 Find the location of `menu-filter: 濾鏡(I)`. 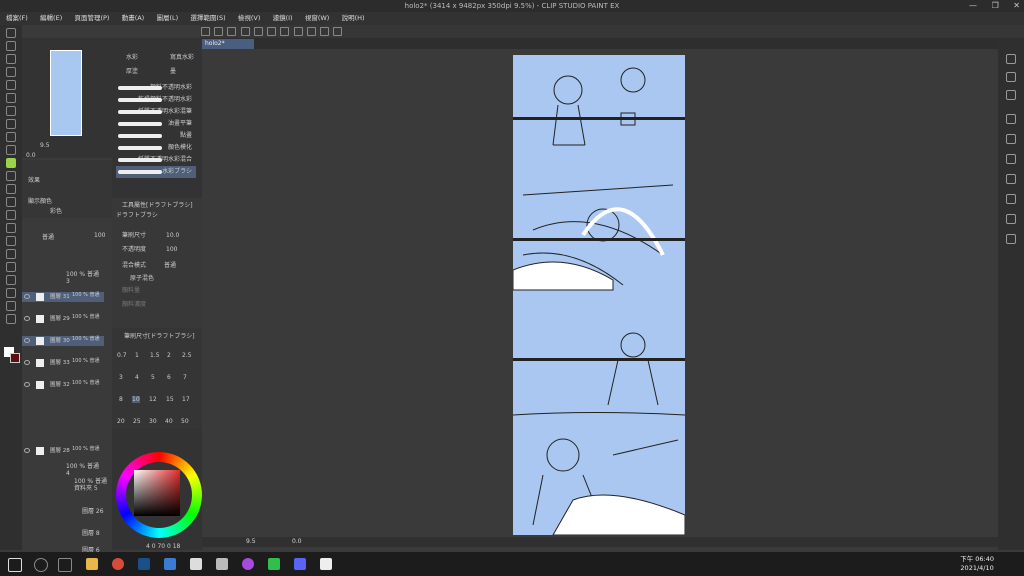

menu-filter: 濾鏡(I) is located at coordinates (283, 18).